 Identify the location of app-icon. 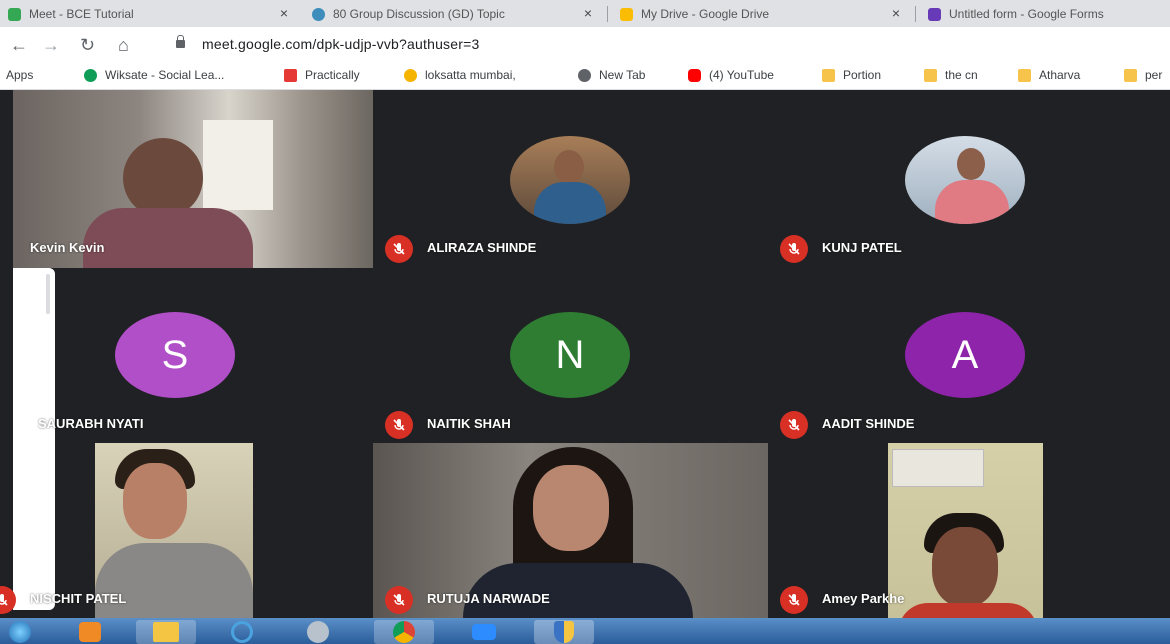
(318, 632).